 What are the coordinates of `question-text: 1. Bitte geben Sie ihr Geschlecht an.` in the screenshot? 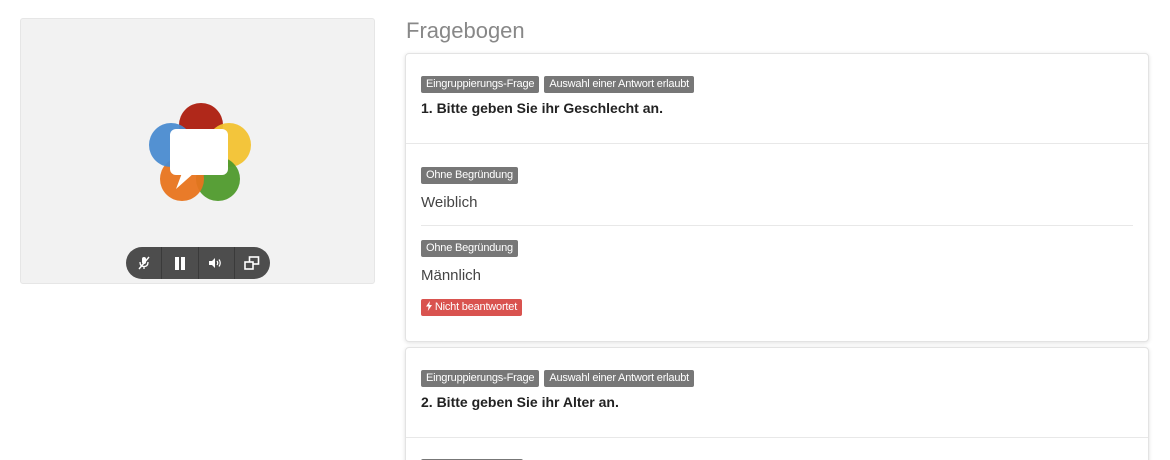 It's located at (542, 108).